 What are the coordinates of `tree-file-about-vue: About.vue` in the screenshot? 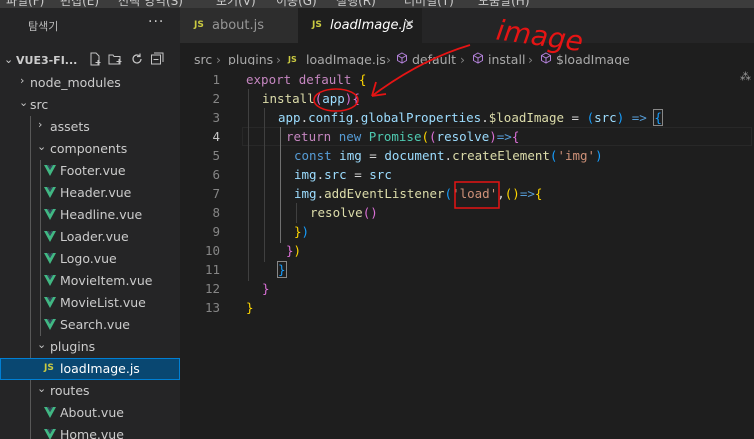 It's located at (90, 413).